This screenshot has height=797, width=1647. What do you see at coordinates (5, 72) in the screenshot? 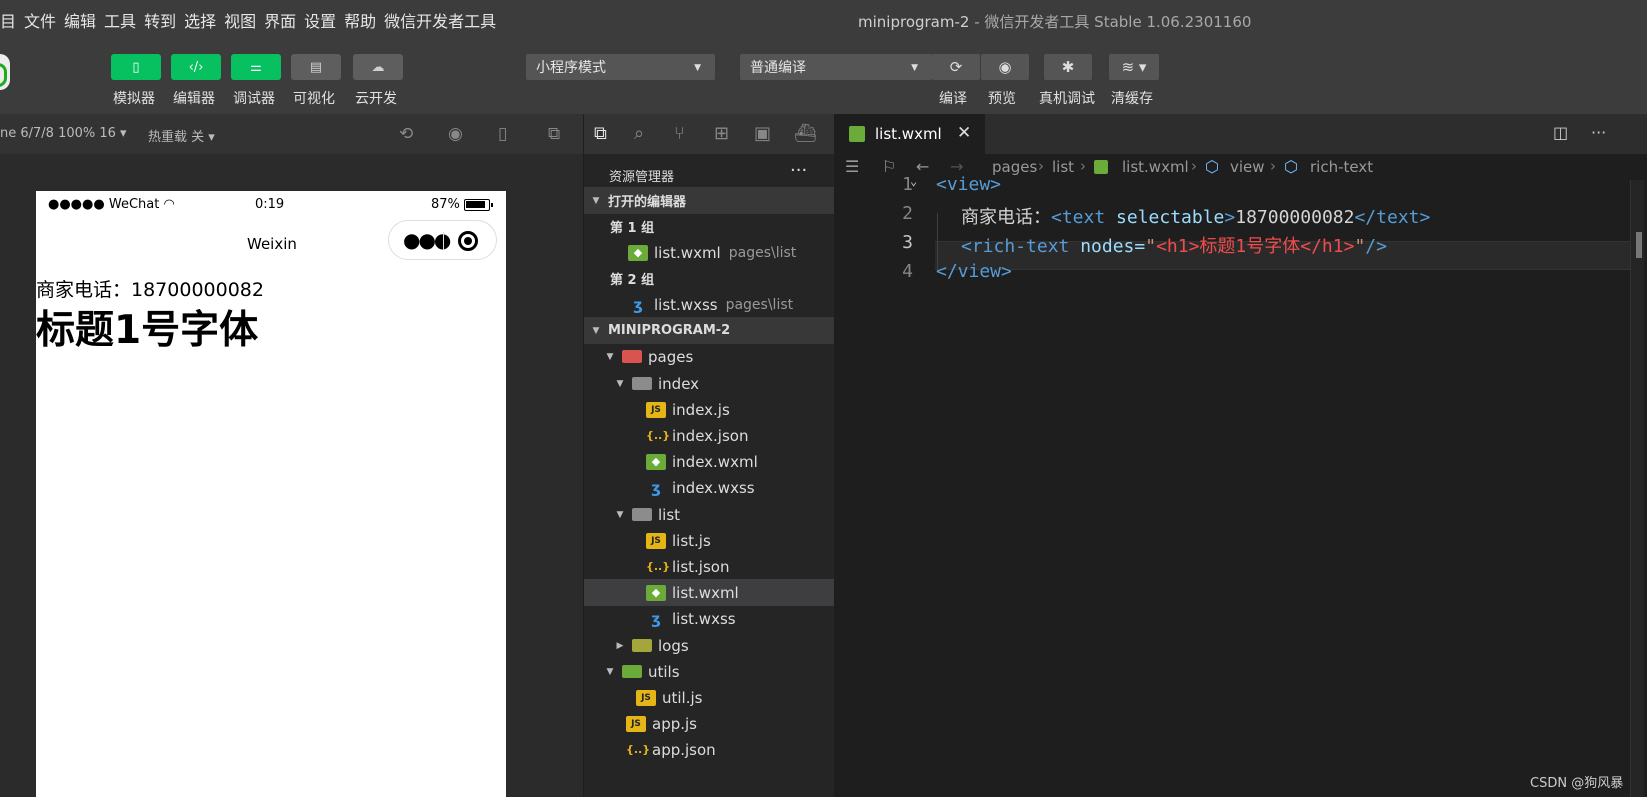
I see `app-logo-icon` at bounding box center [5, 72].